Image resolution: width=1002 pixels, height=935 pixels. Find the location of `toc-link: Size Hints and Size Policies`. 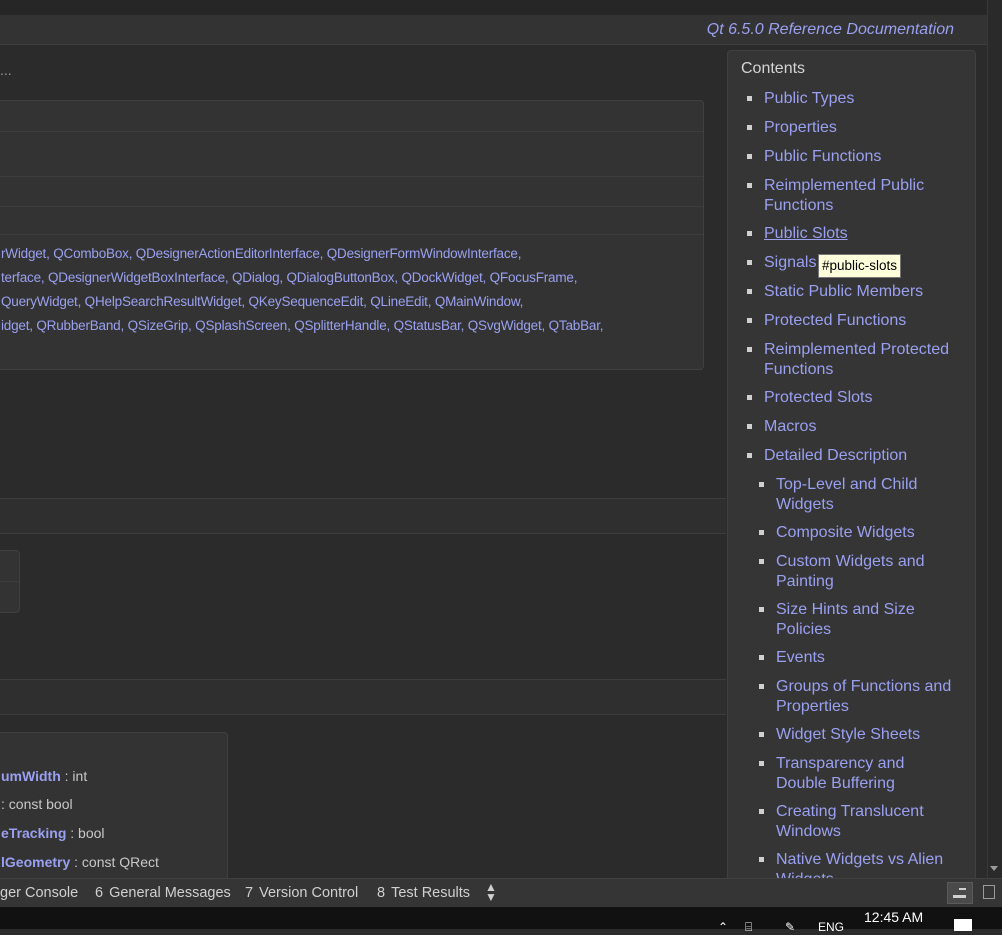

toc-link: Size Hints and Size Policies is located at coordinates (865, 619).